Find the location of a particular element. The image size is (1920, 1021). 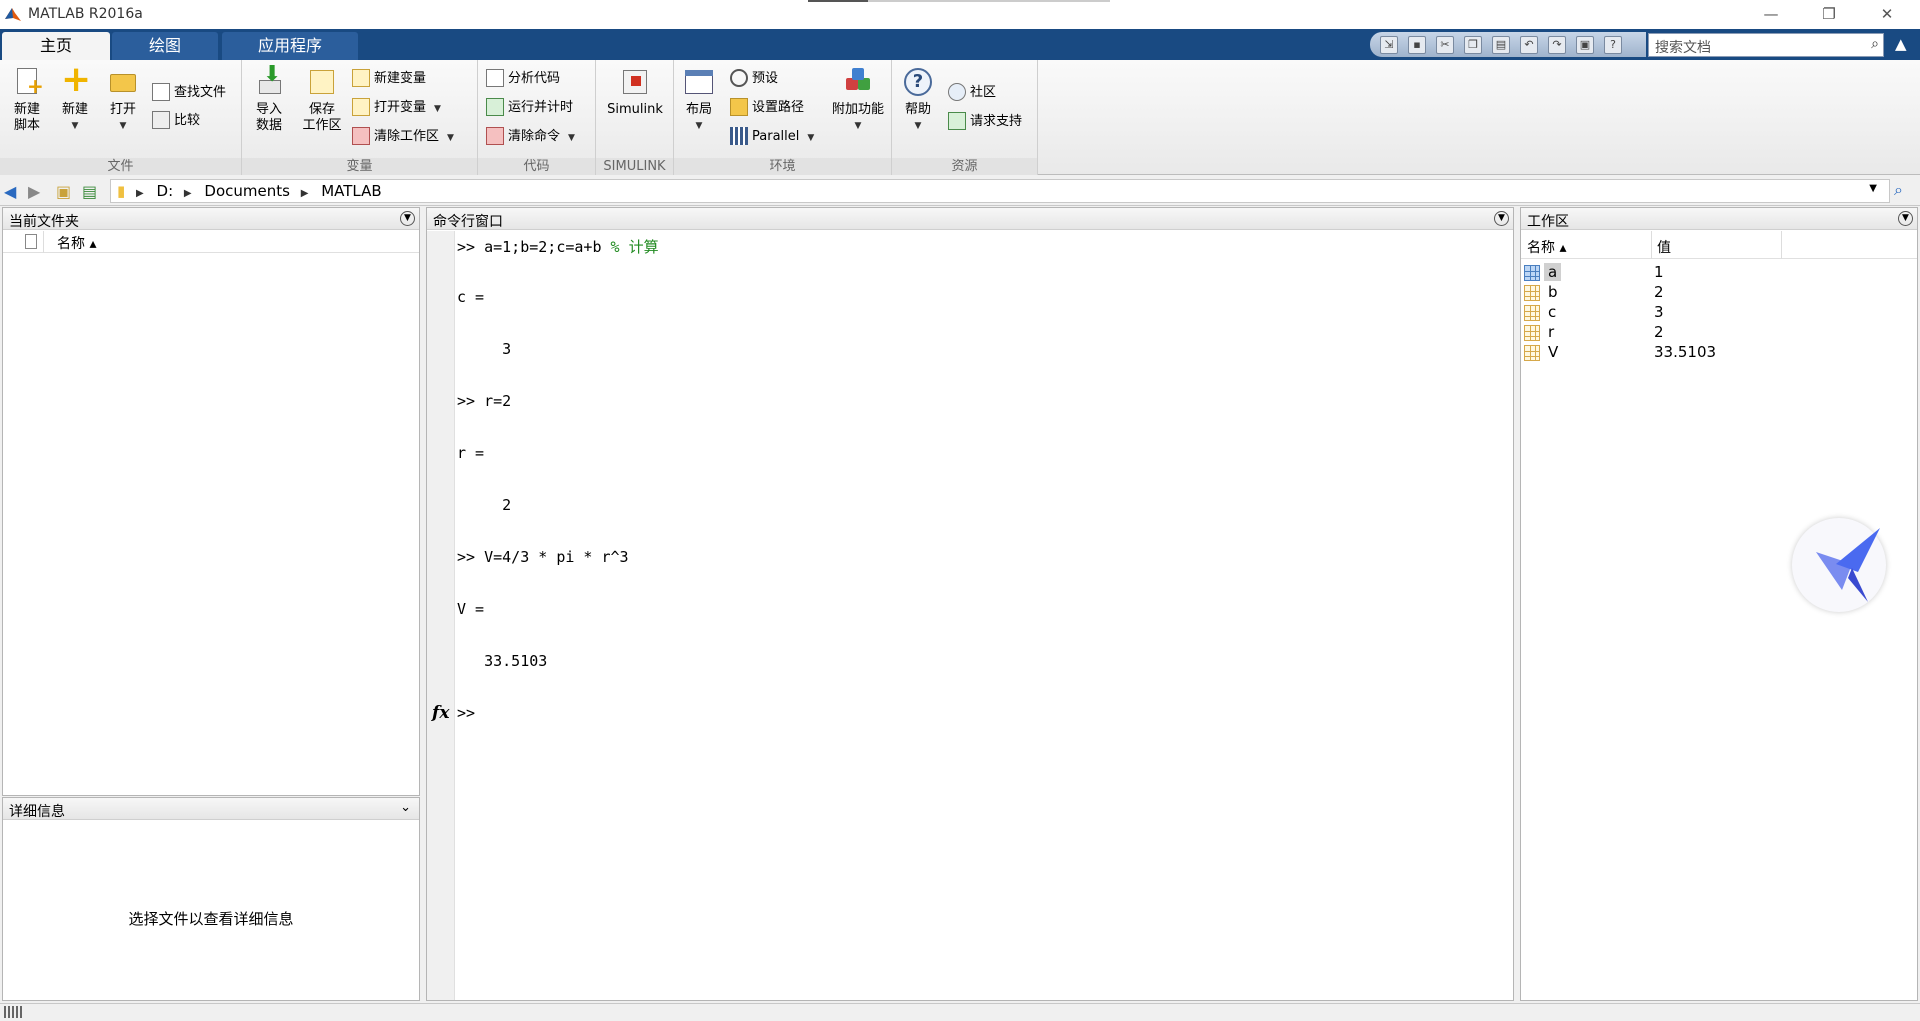

analyze-code-button: 分析代码 is located at coordinates (523, 79).